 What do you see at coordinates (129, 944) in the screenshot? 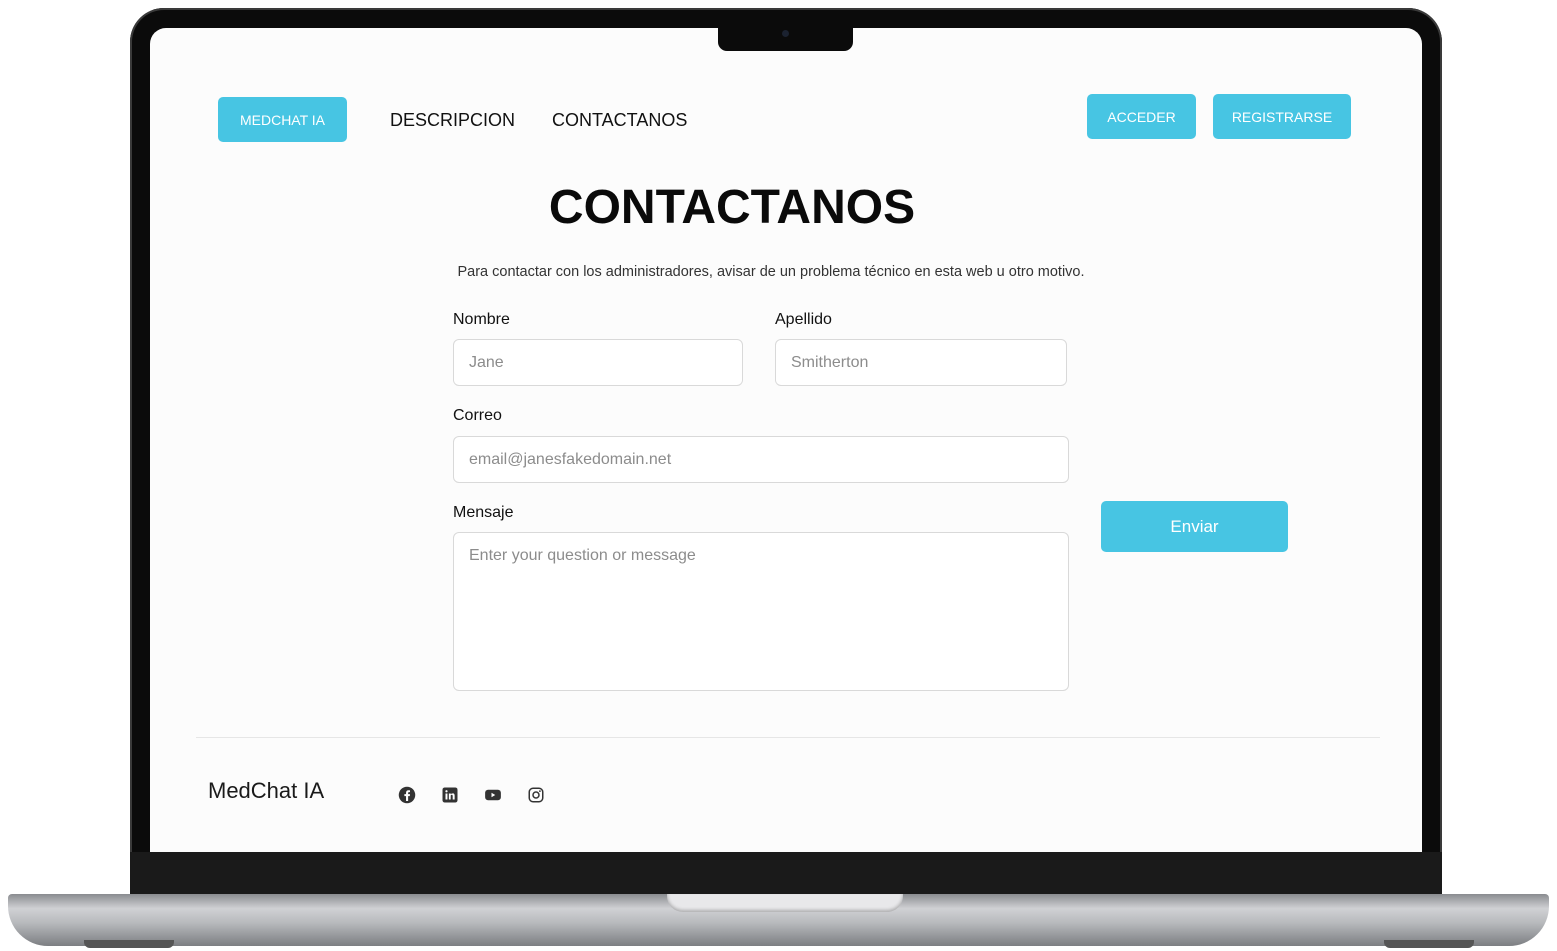
I see `laptop-foot-left` at bounding box center [129, 944].